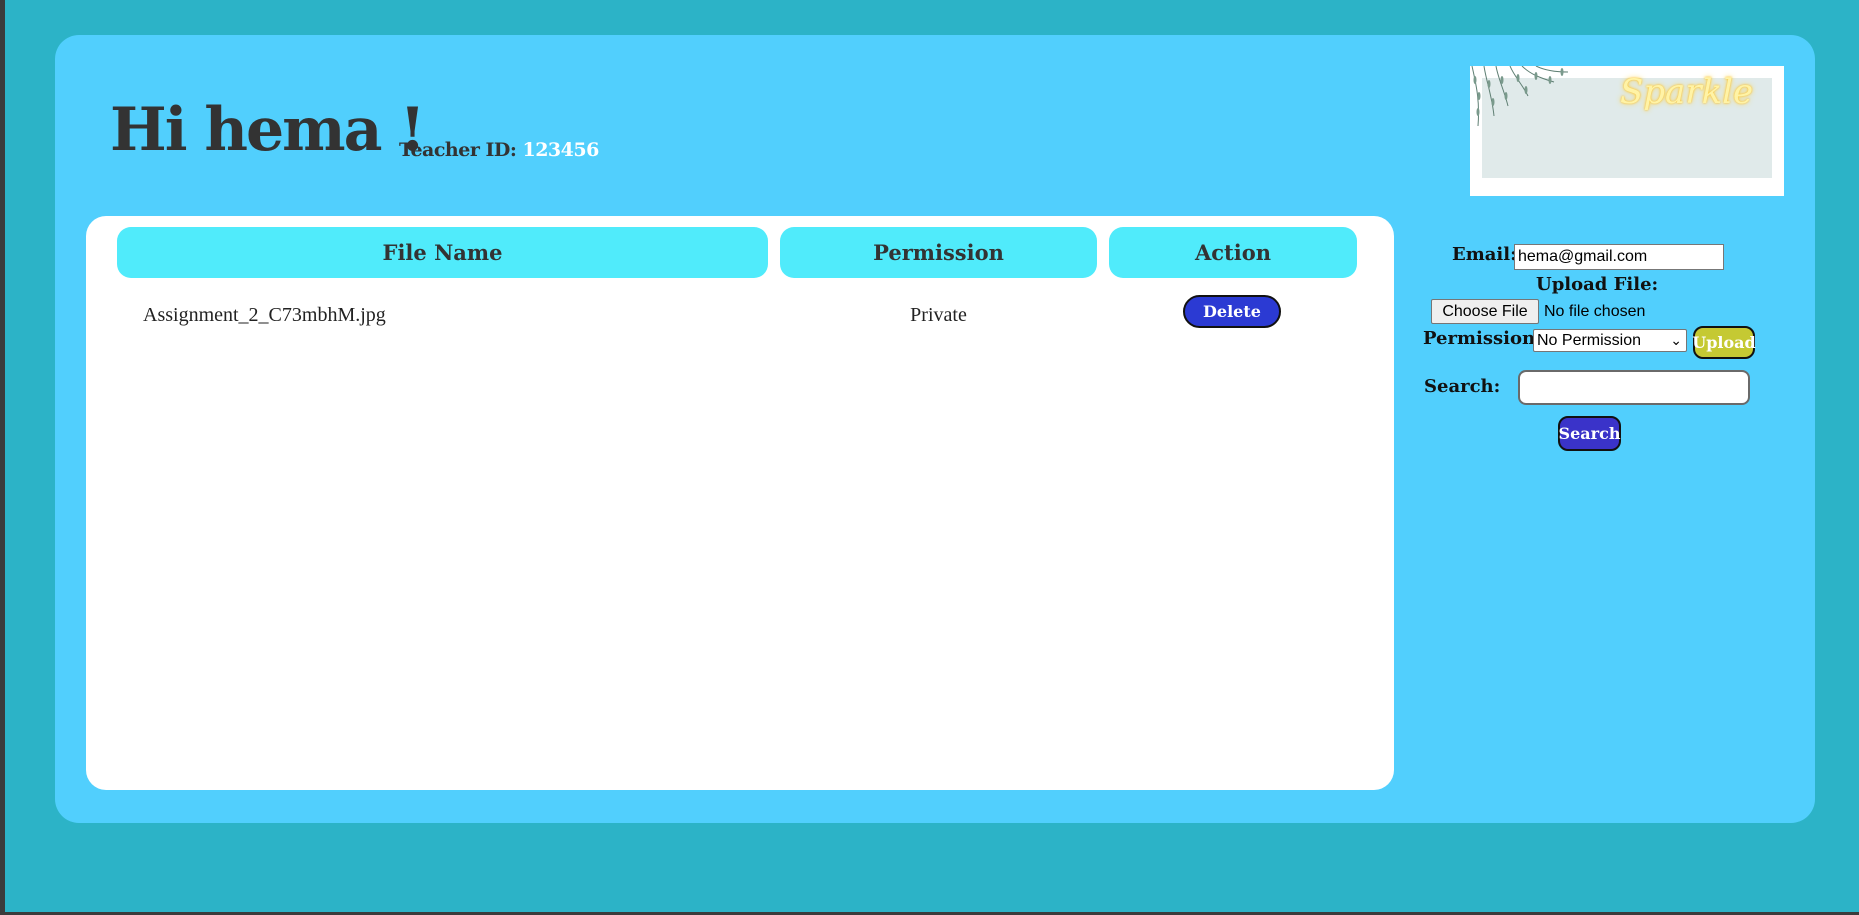 This screenshot has height=915, width=1859. I want to click on teacher-id-label: Teacher ID:, so click(458, 150).